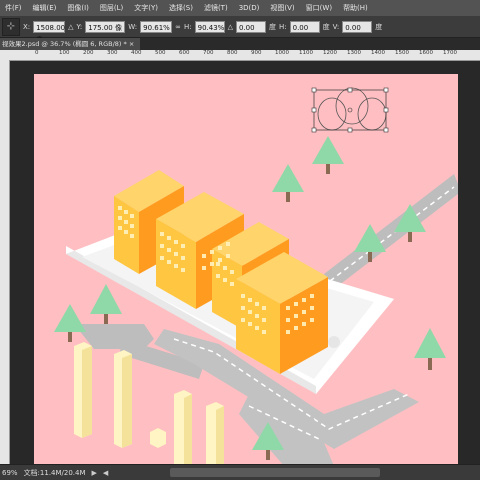 This screenshot has height=480, width=480. I want to click on ruler-number: 1300, so click(354, 53).